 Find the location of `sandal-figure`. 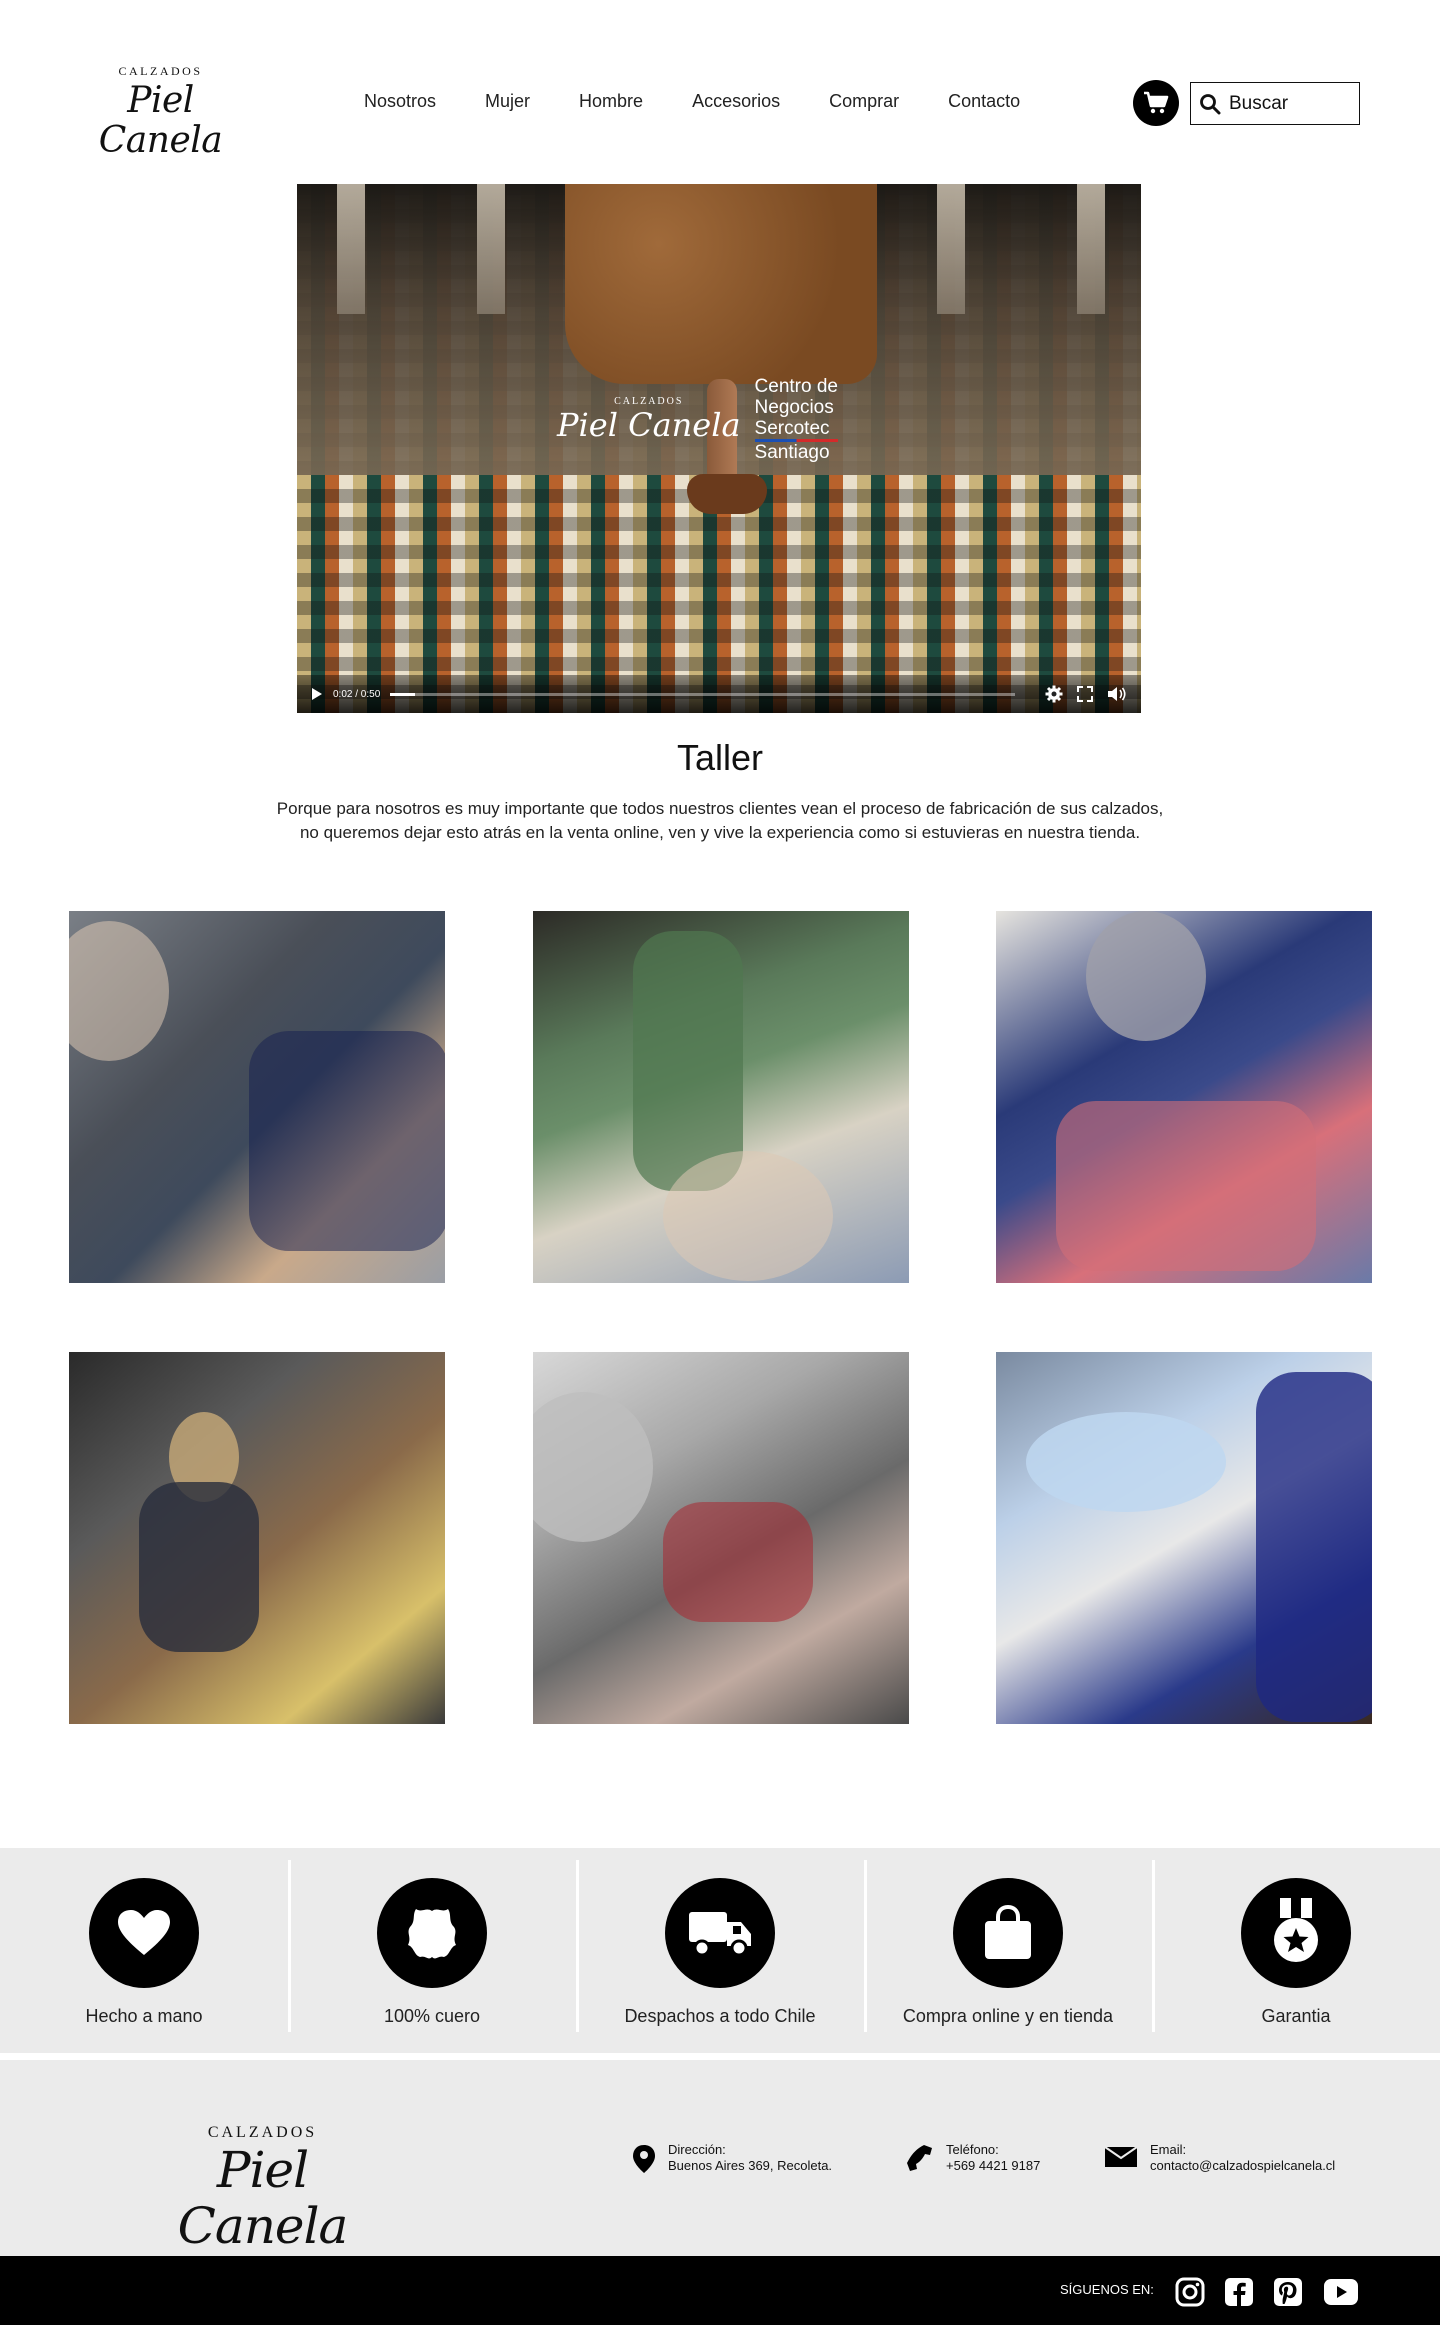

sandal-figure is located at coordinates (727, 494).